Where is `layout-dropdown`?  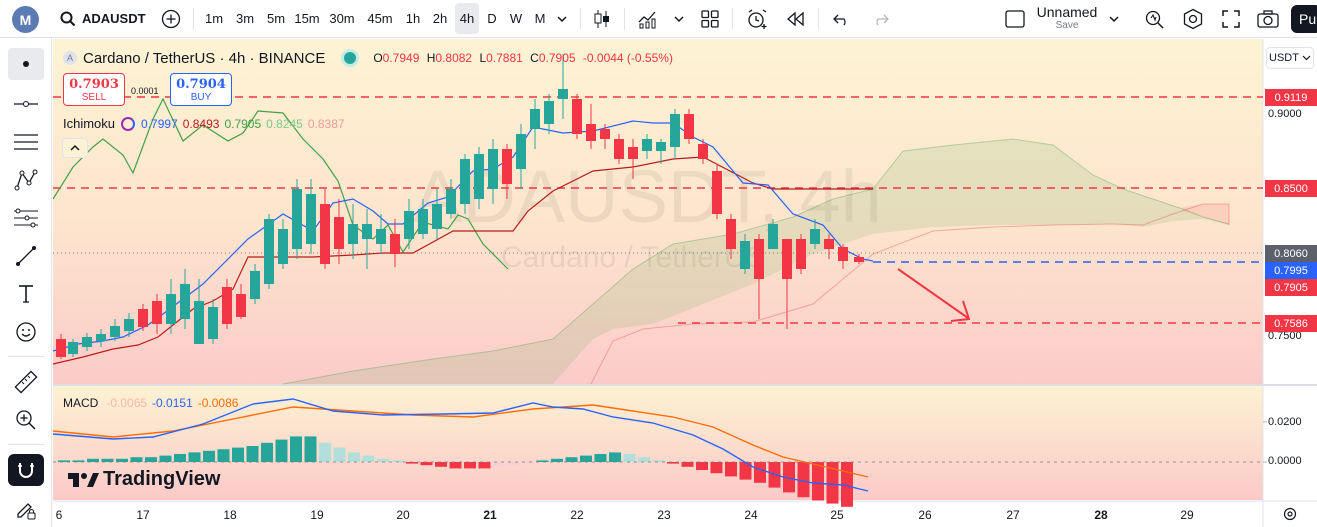
layout-dropdown is located at coordinates (1114, 18).